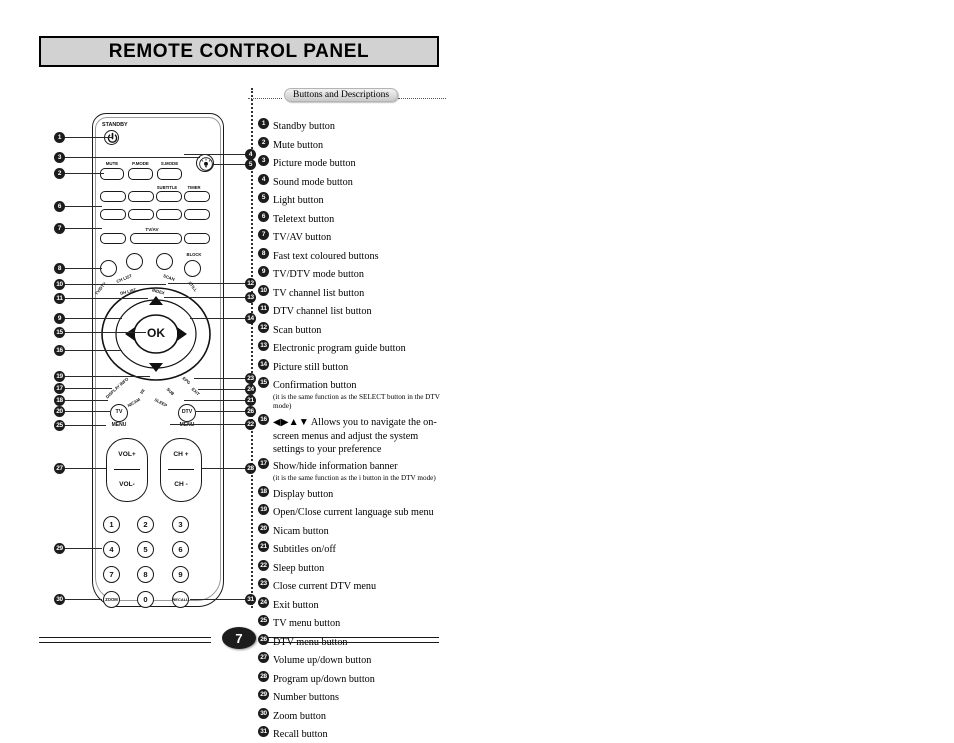 The height and width of the screenshot is (743, 954). What do you see at coordinates (263, 732) in the screenshot?
I see `description-bullet: 31` at bounding box center [263, 732].